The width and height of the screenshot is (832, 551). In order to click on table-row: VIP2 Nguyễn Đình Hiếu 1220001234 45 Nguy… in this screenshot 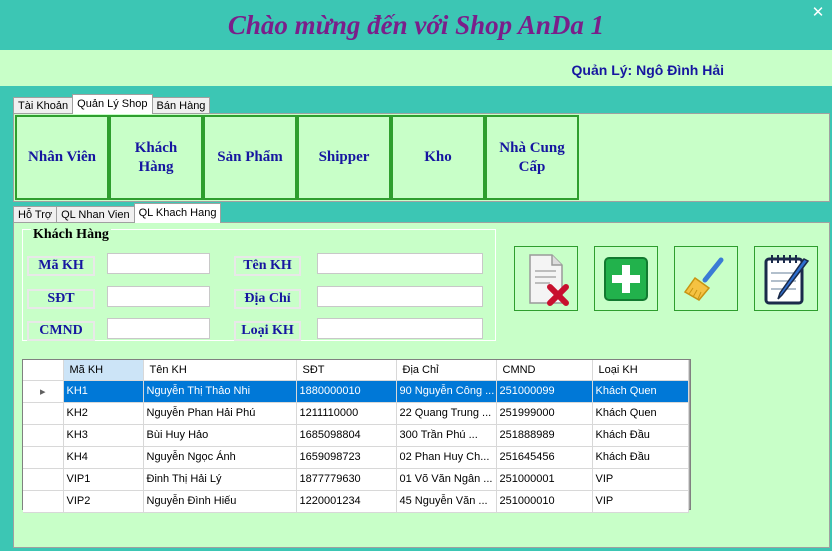, I will do `click(356, 501)`.